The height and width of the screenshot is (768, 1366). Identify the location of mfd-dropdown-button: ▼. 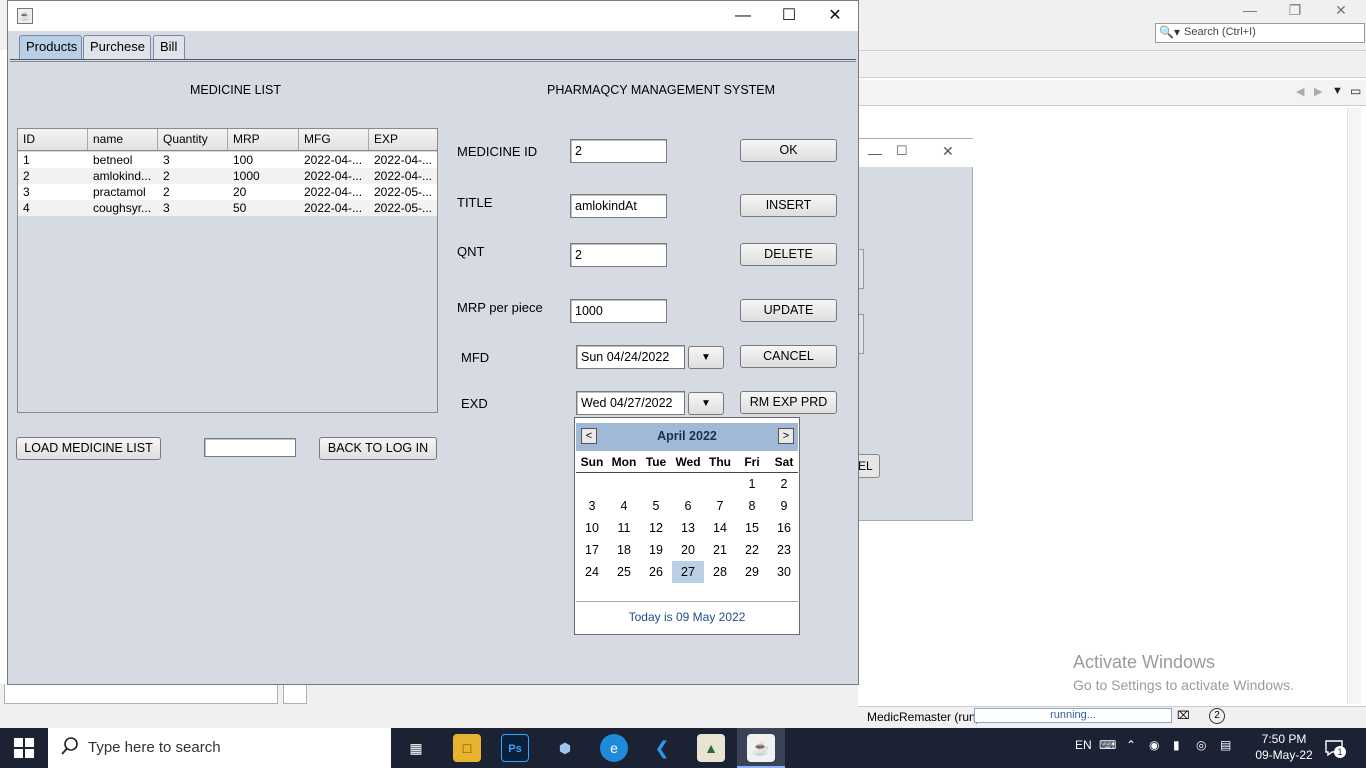
(706, 357).